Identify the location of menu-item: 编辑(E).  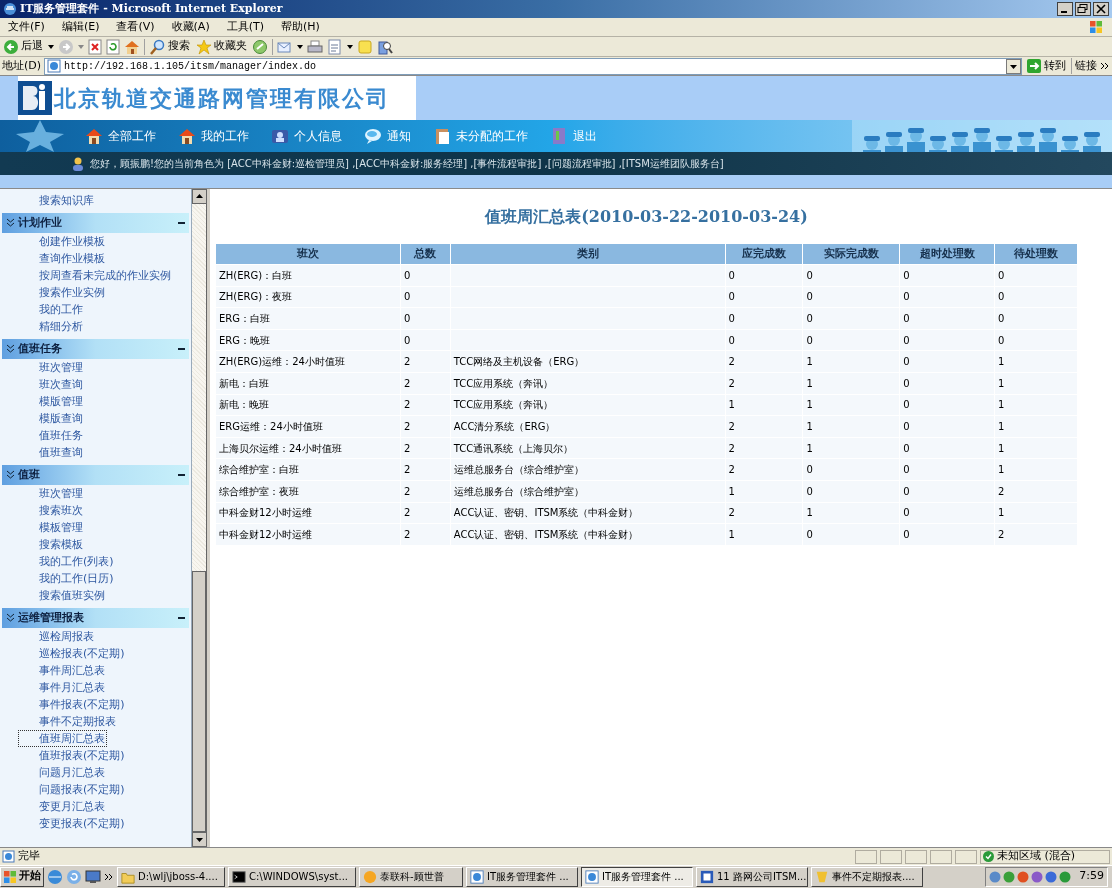
(80, 27).